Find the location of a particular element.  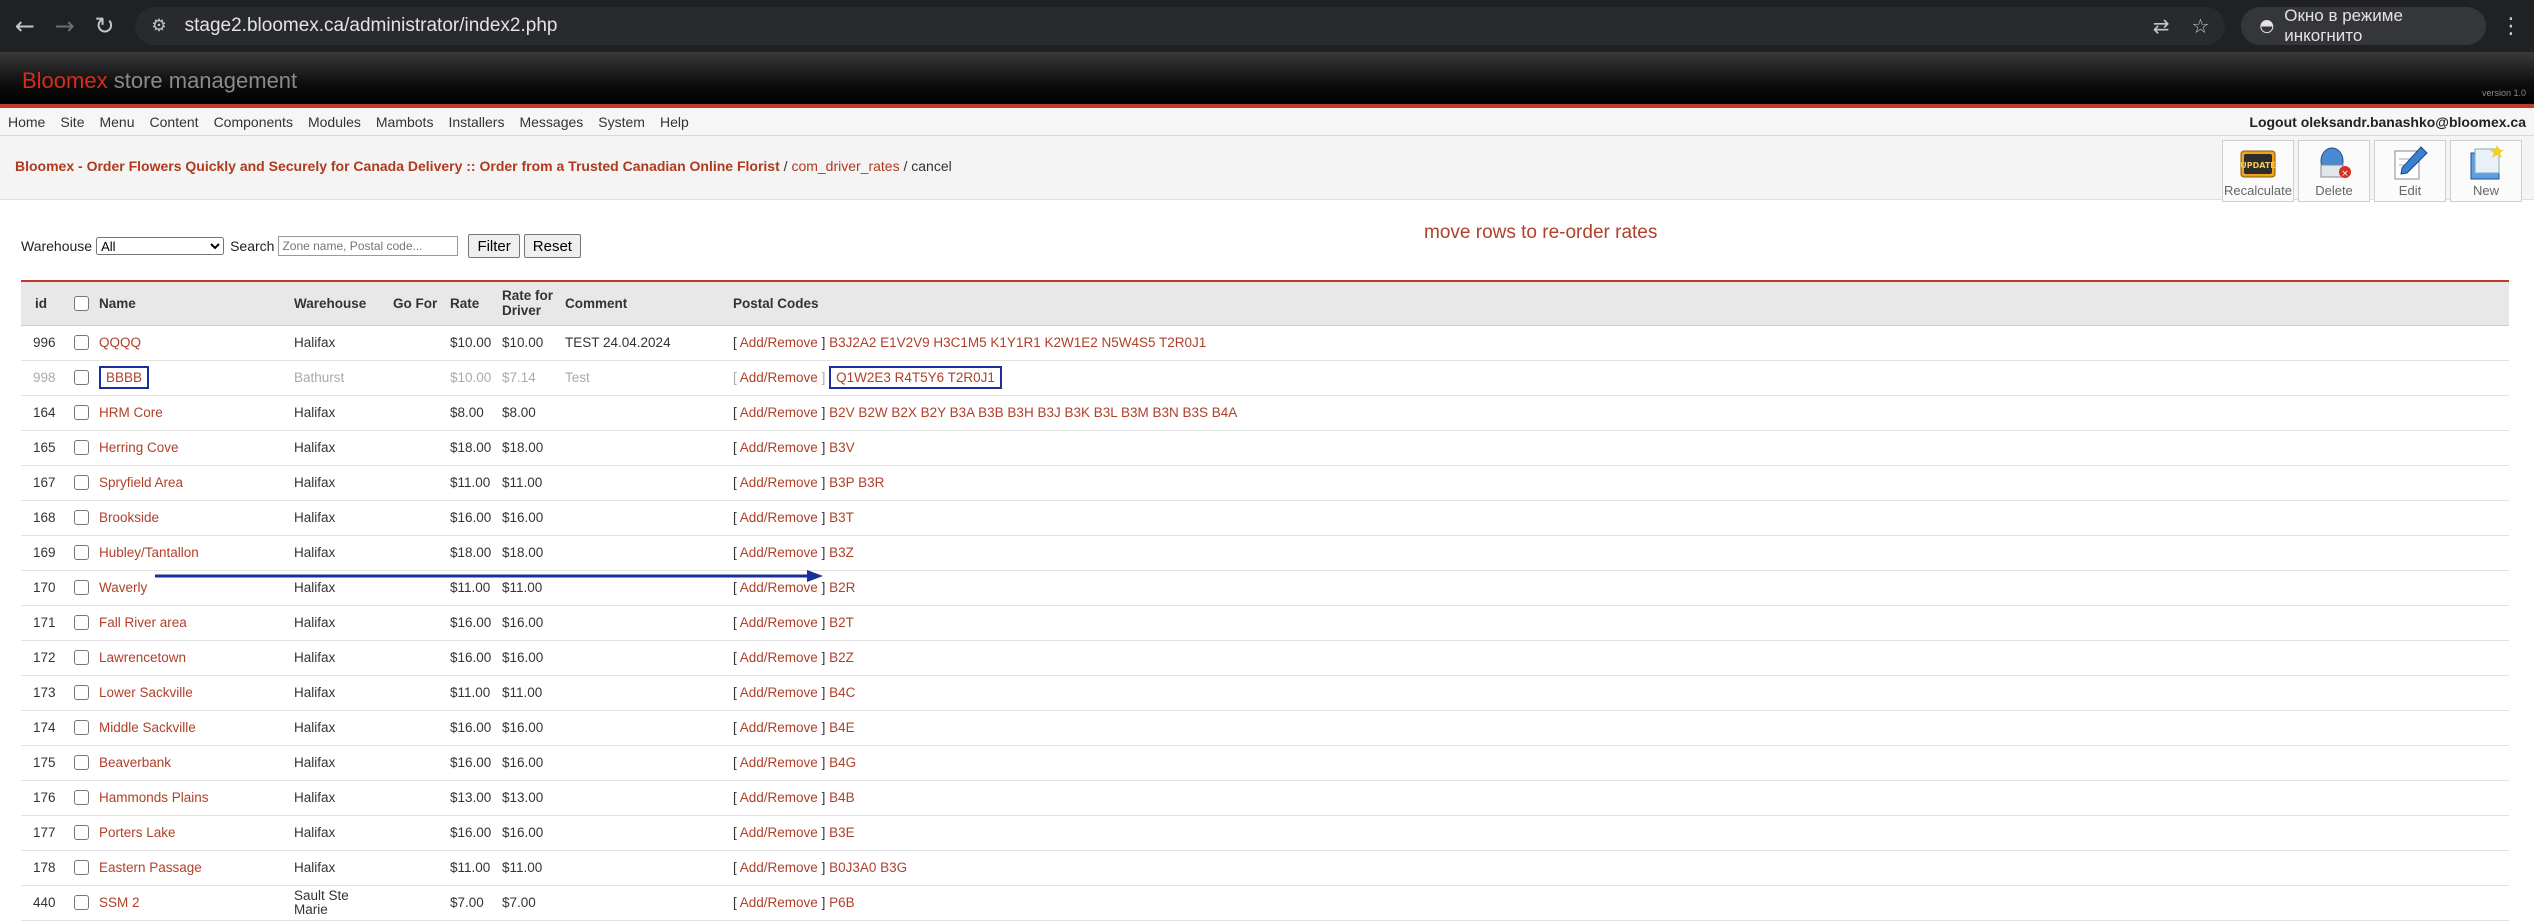

col-comment: Comment is located at coordinates (645, 303).